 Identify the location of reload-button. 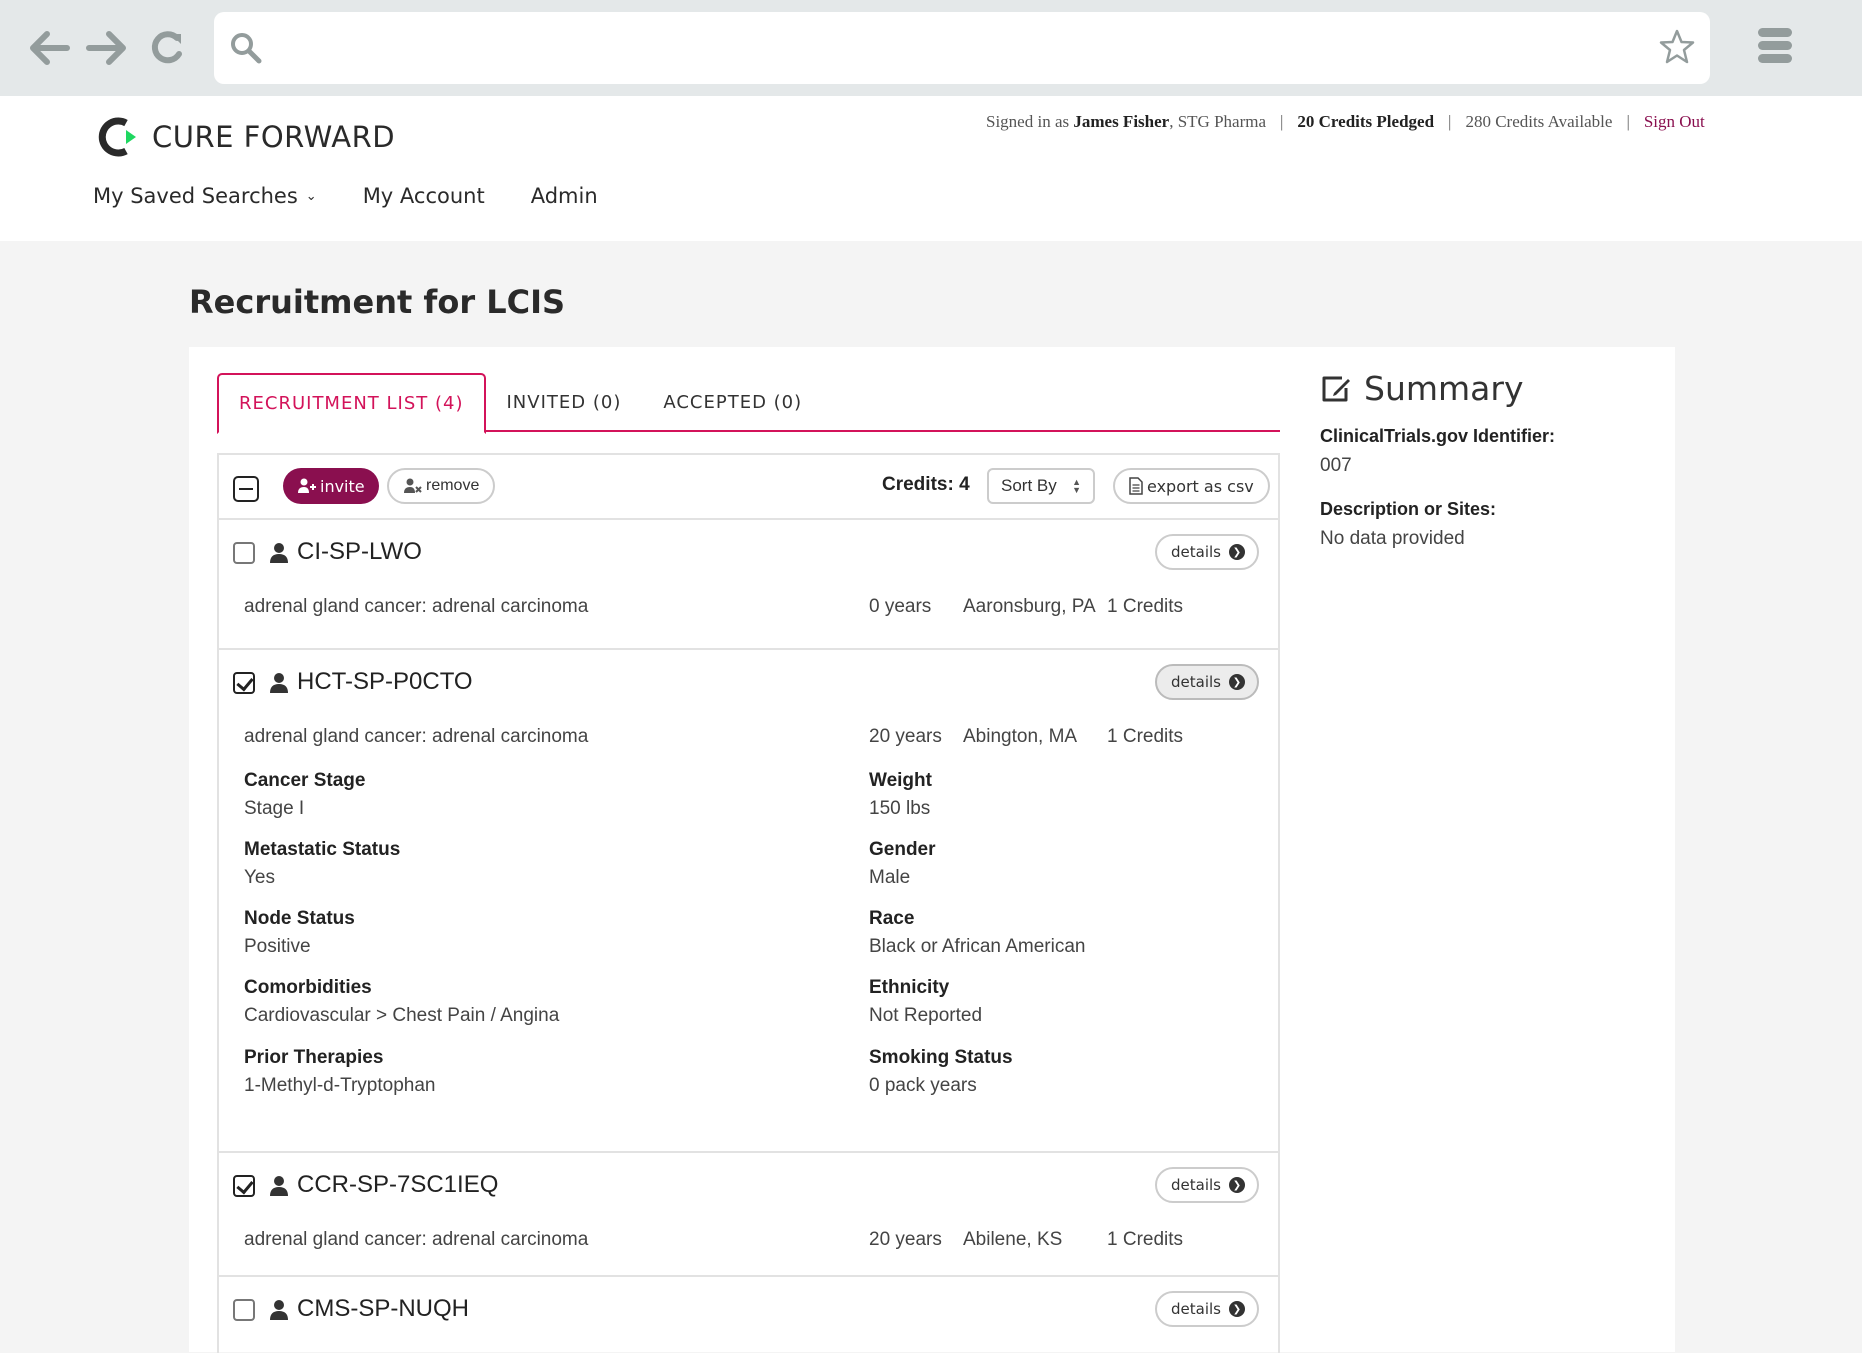
(167, 48).